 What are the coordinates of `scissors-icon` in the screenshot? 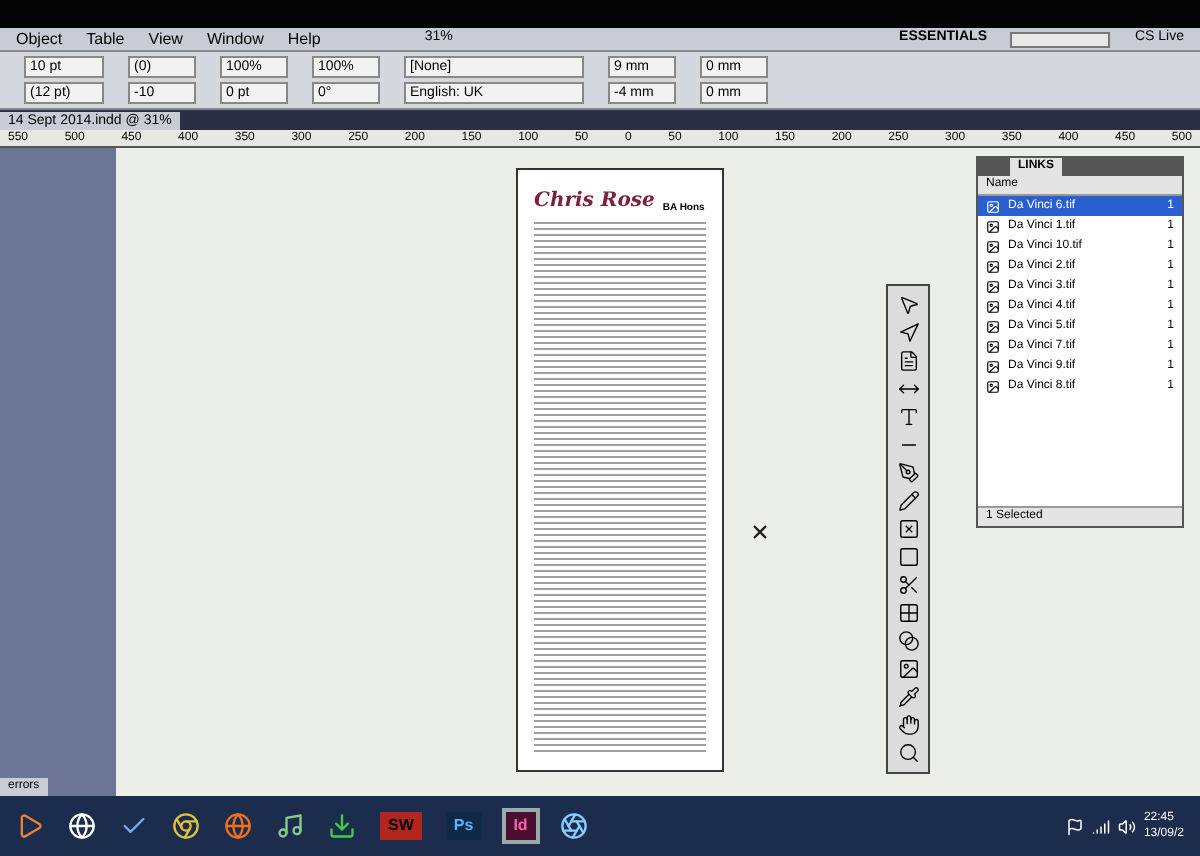 It's located at (908, 585).